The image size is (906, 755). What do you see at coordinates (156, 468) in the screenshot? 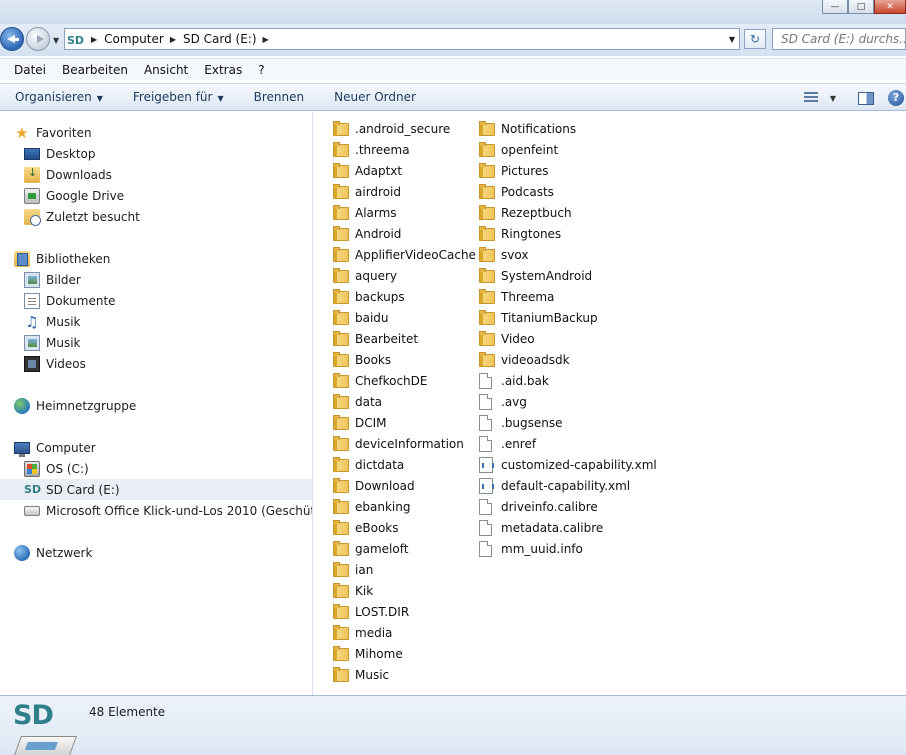
I see `nav-item-os-drive: OS (C:)` at bounding box center [156, 468].